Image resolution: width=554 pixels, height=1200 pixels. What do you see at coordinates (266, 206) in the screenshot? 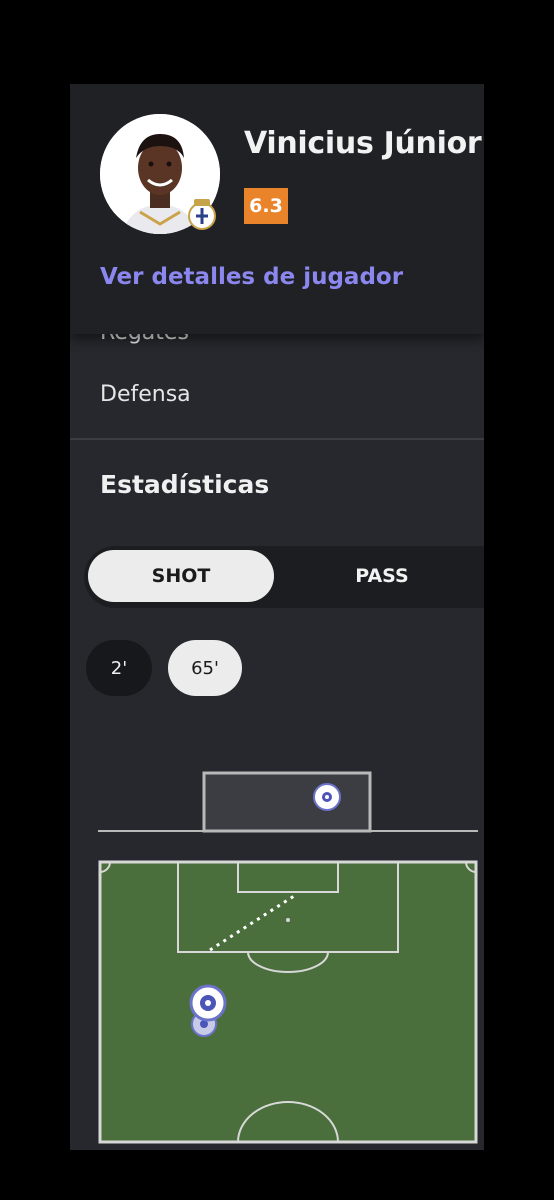
I see `rating-badge: 6.3` at bounding box center [266, 206].